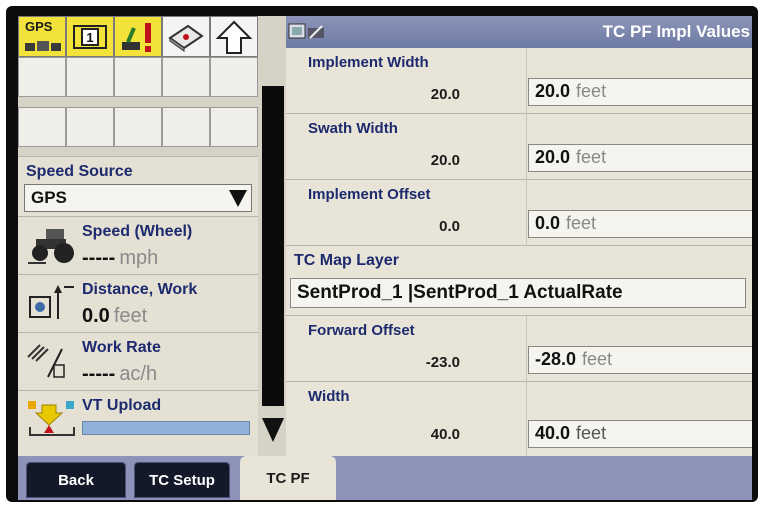 The image size is (763, 506). Describe the element at coordinates (346, 260) in the screenshot. I see `tc-map-layer-label: TC Map Layer` at that location.